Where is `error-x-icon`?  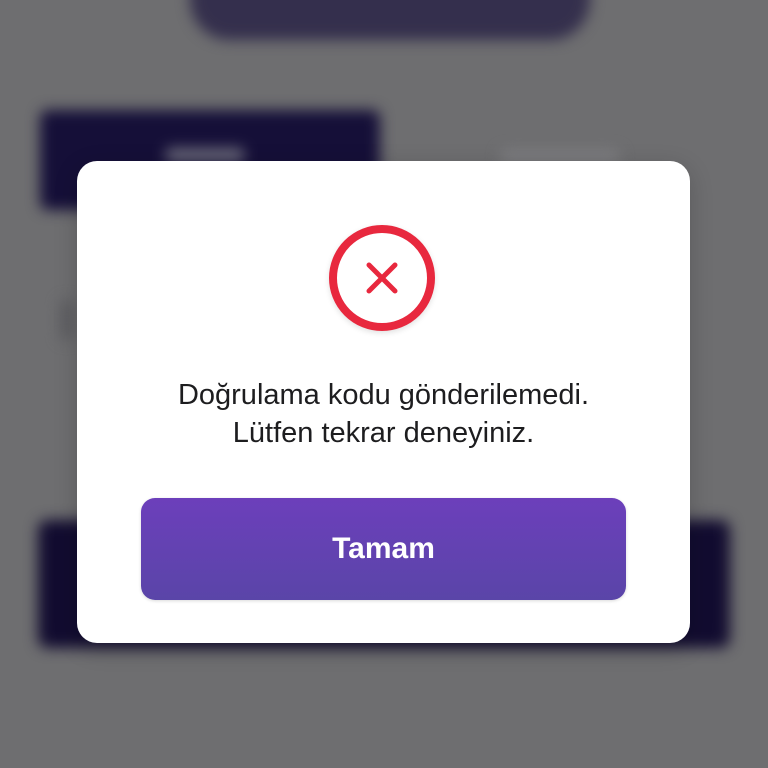 error-x-icon is located at coordinates (382, 278).